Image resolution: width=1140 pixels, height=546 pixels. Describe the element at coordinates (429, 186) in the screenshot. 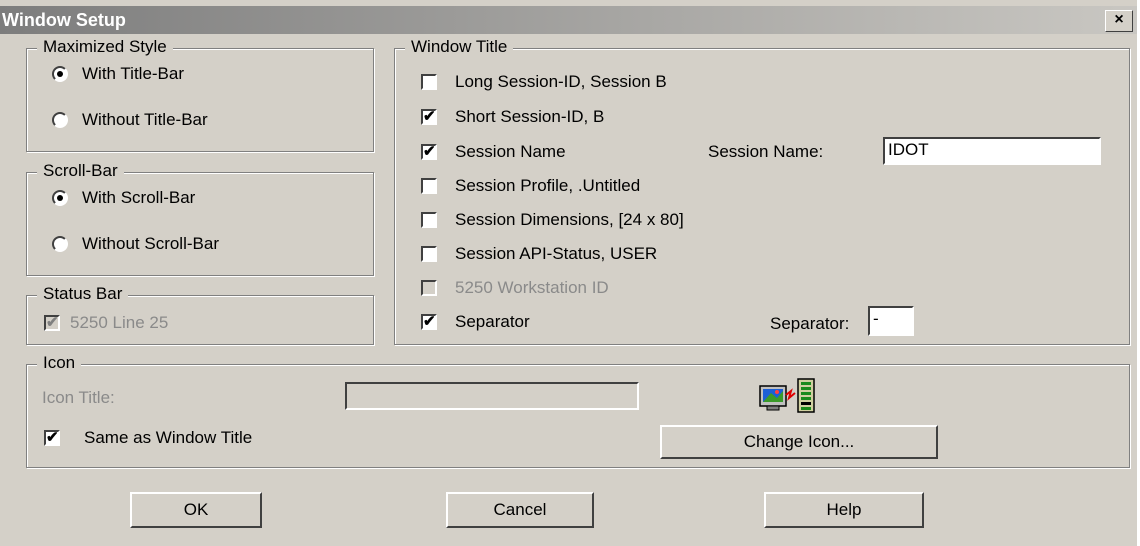

I see `session-profile-checkbox` at that location.